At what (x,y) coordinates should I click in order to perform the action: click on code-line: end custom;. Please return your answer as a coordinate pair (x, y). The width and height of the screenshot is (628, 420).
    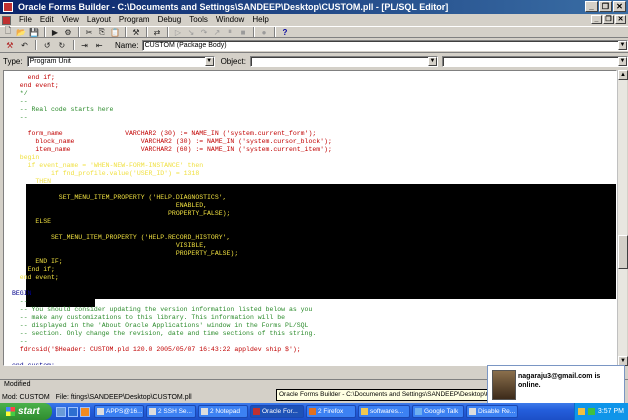
    Looking at the image, I should click on (33, 364).